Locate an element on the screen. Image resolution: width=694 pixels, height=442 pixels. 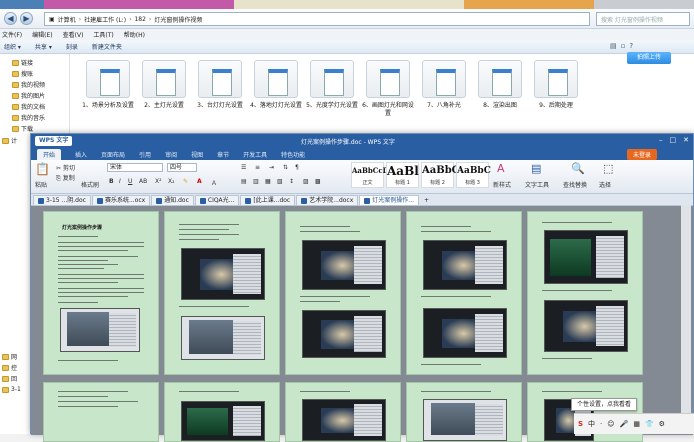
burn-button: 刻录 is located at coordinates (72, 46).